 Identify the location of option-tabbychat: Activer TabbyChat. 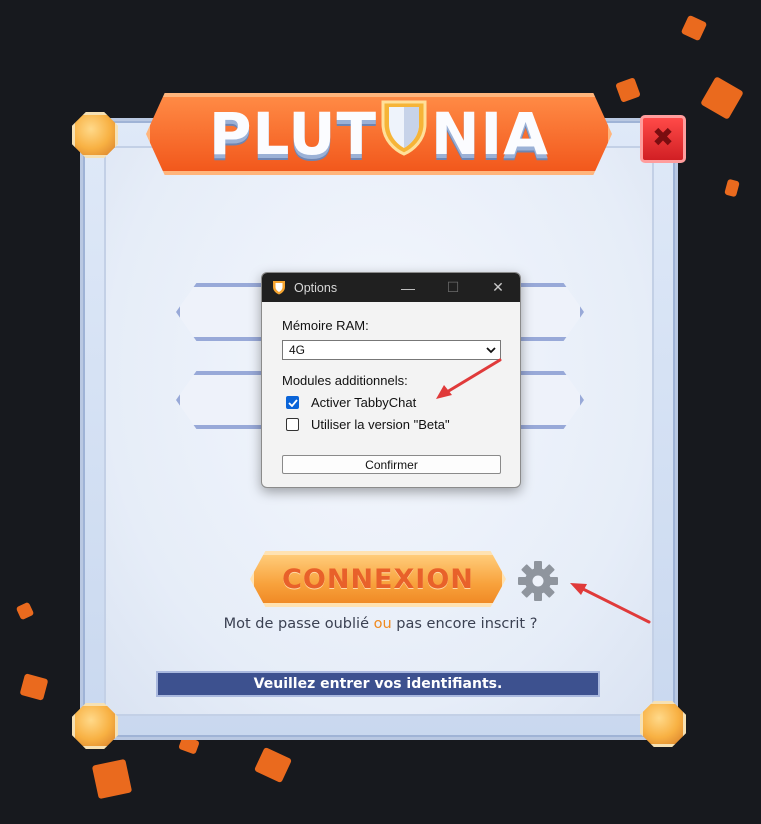
(351, 402).